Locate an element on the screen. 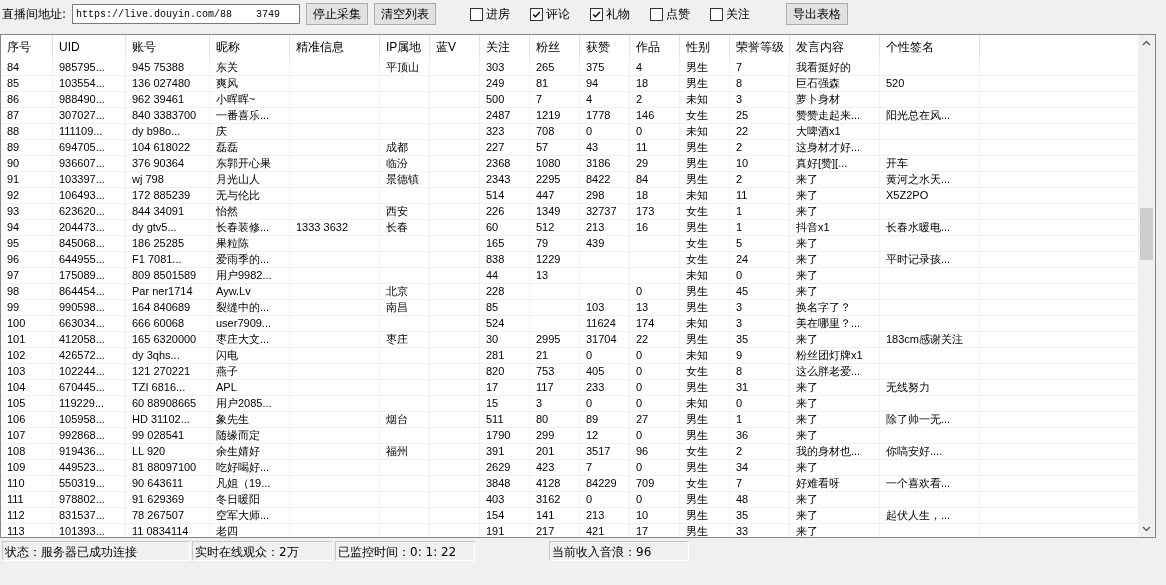 The height and width of the screenshot is (585, 1166). table-cell-text: 闪电 is located at coordinates (227, 355).